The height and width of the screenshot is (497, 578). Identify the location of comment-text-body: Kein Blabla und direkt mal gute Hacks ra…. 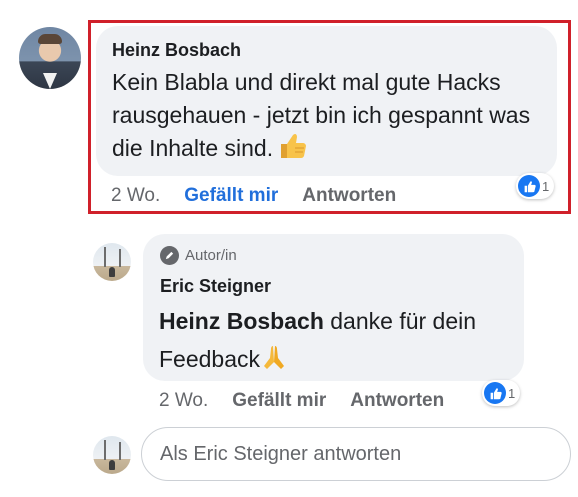
(321, 115).